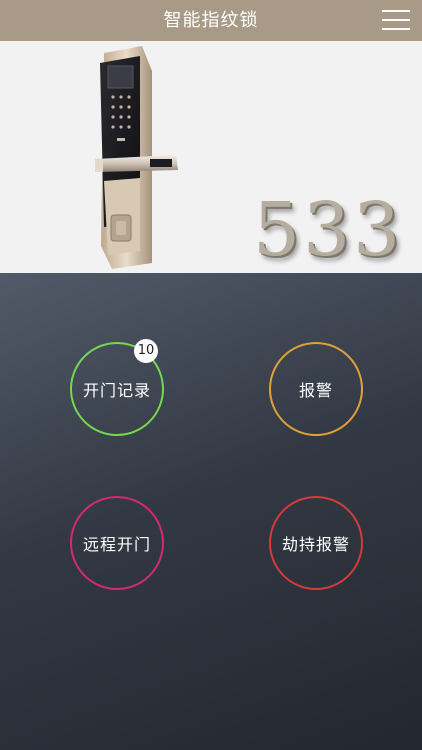 Image resolution: width=422 pixels, height=750 pixels. I want to click on room-number: 533, so click(328, 230).